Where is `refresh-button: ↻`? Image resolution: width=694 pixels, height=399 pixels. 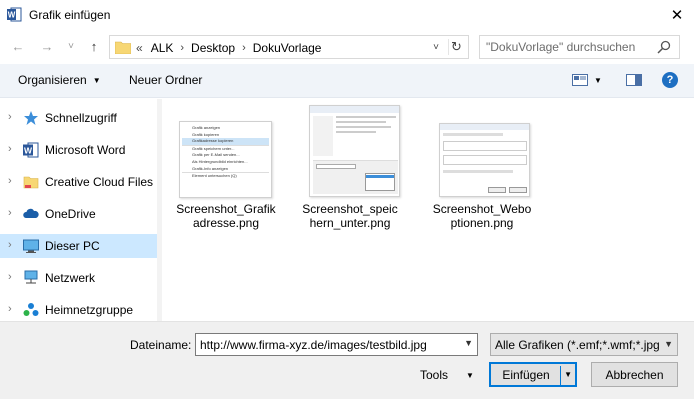 refresh-button: ↻ is located at coordinates (456, 47).